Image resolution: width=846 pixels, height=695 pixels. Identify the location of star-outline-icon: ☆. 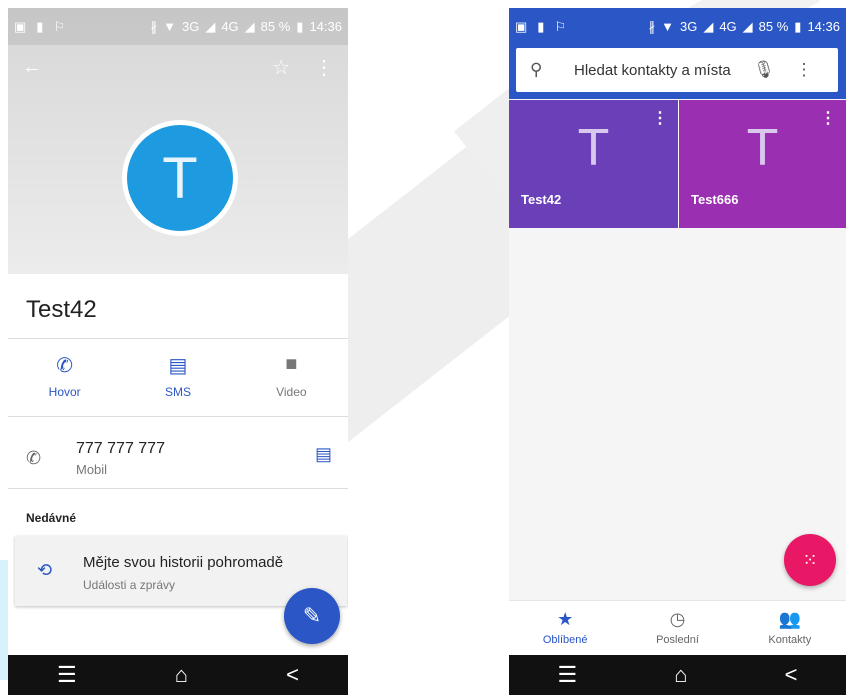
(281, 67).